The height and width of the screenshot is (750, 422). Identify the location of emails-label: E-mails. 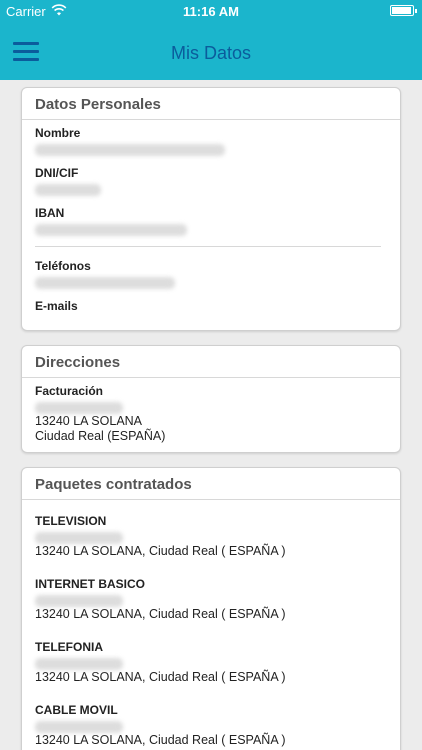
(56, 306).